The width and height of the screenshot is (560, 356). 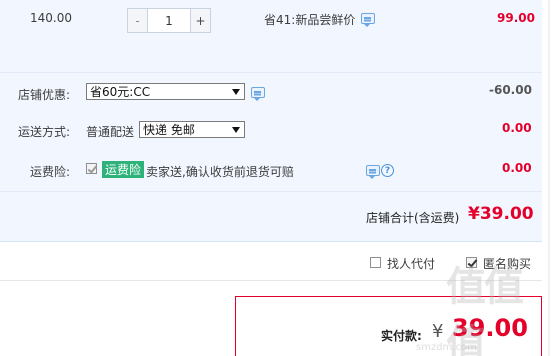 I want to click on quantity-input: 1, so click(x=169, y=20).